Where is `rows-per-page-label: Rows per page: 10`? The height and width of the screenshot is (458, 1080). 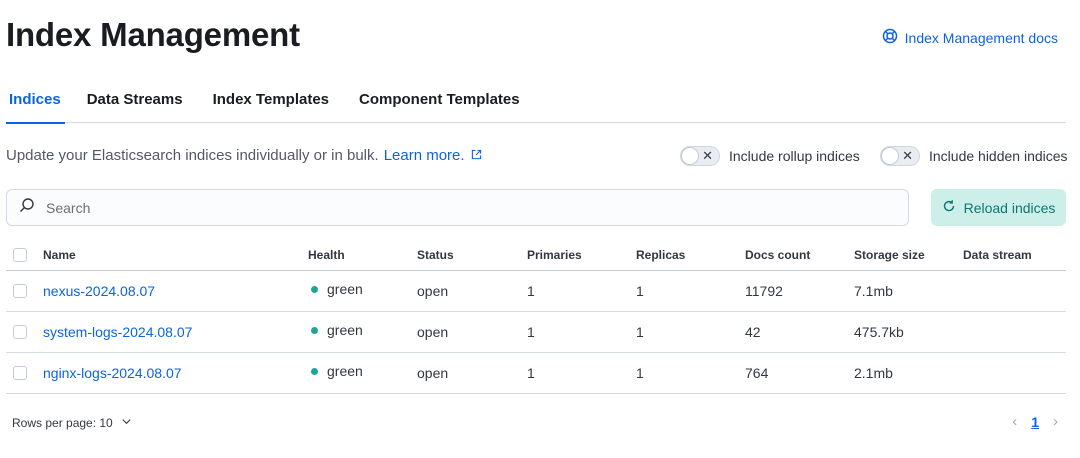 rows-per-page-label: Rows per page: 10 is located at coordinates (62, 423).